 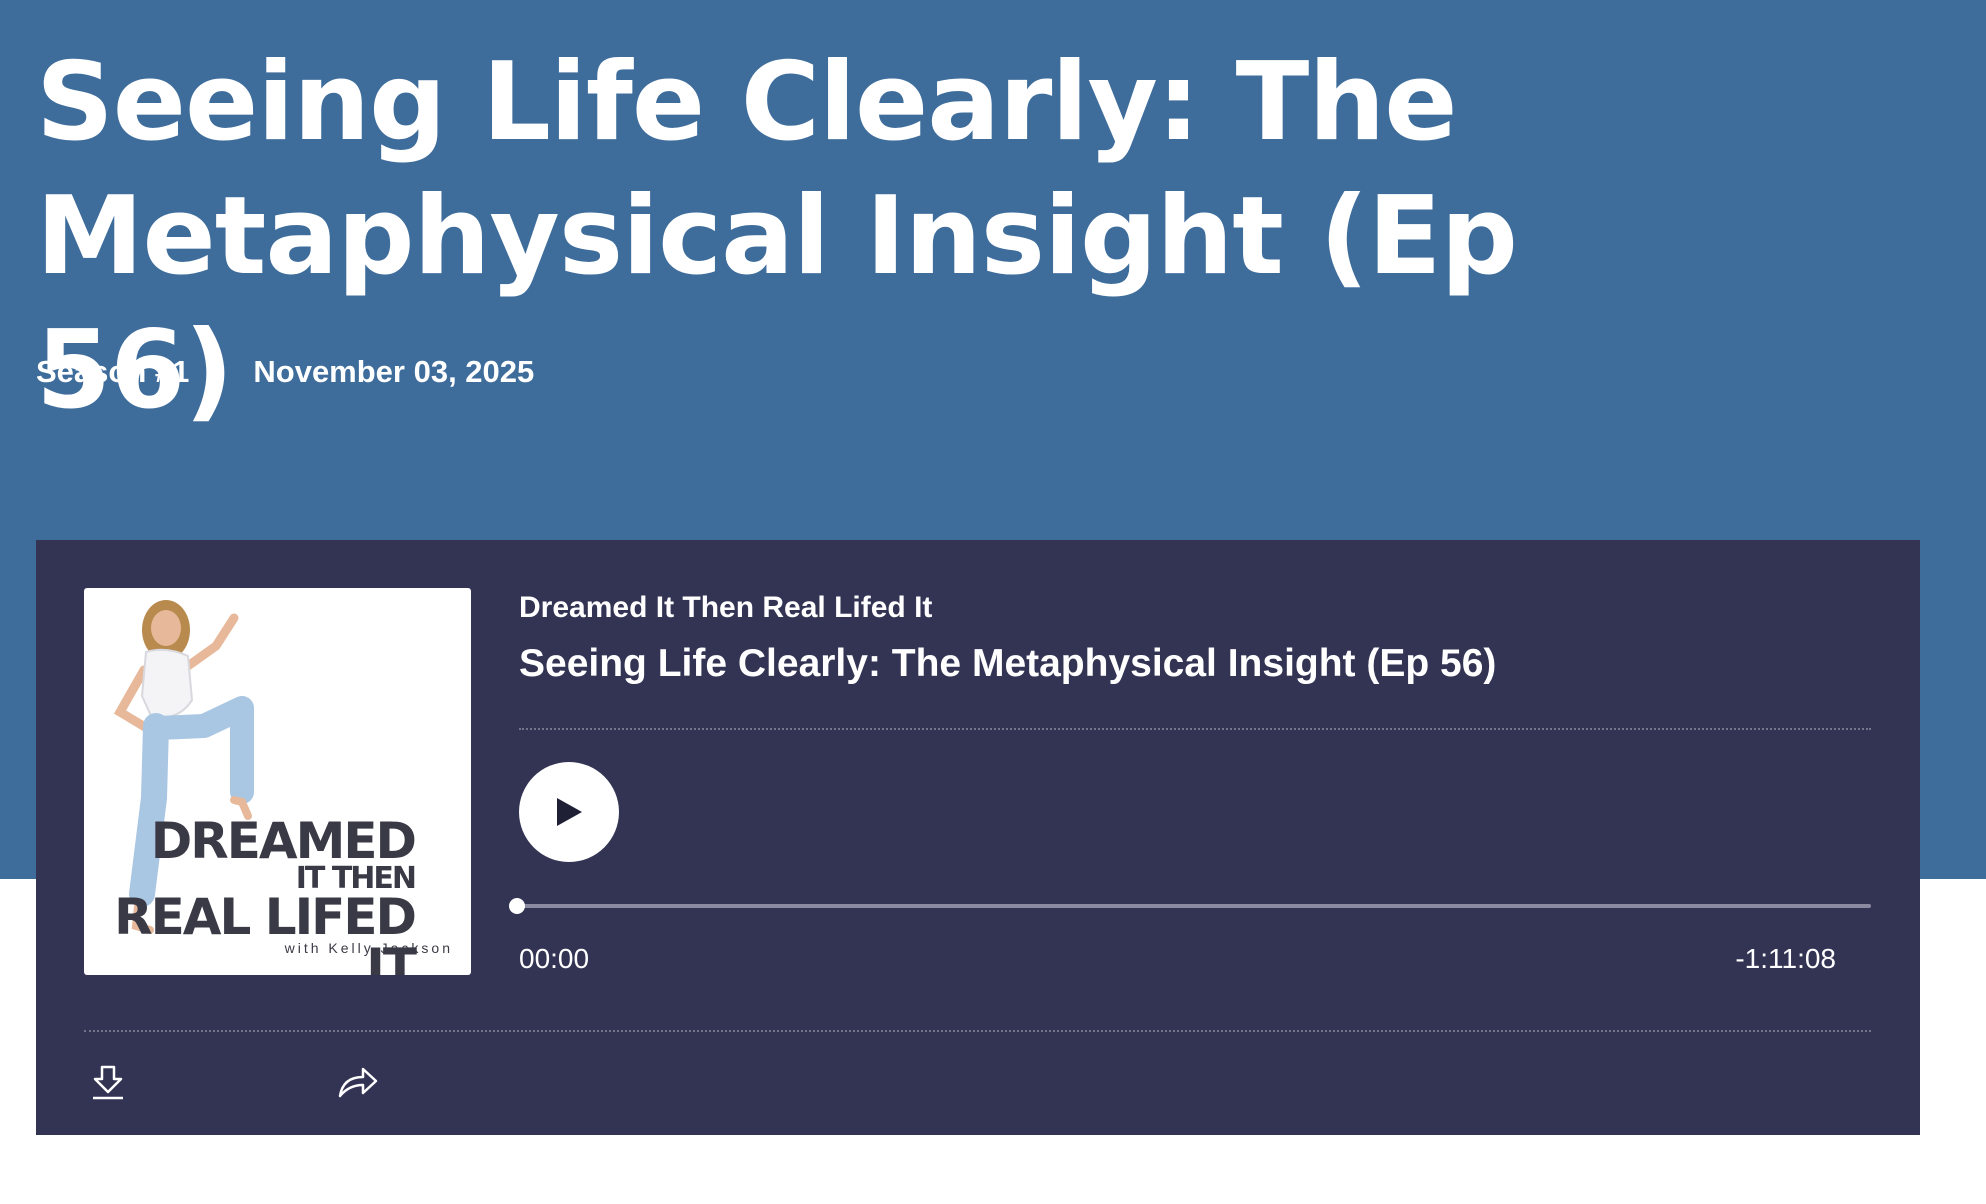 I want to click on play-icon, so click(x=569, y=812).